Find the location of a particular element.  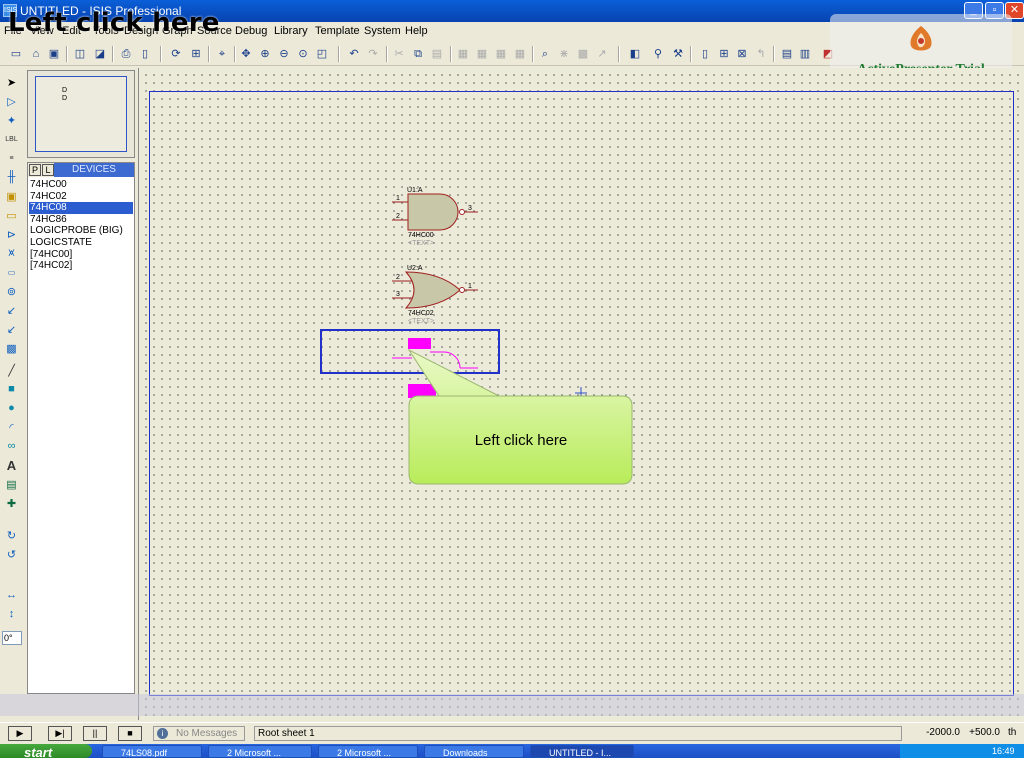

wire-label-icon: LBL is located at coordinates (11, 139).